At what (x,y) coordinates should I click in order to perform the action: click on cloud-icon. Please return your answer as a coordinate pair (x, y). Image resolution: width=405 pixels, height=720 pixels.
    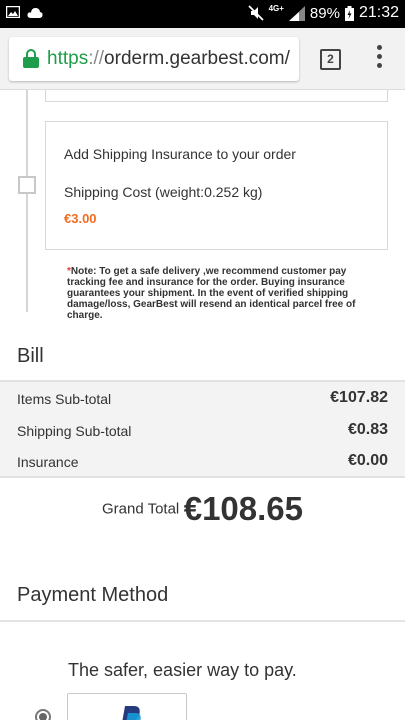
    Looking at the image, I should click on (35, 12).